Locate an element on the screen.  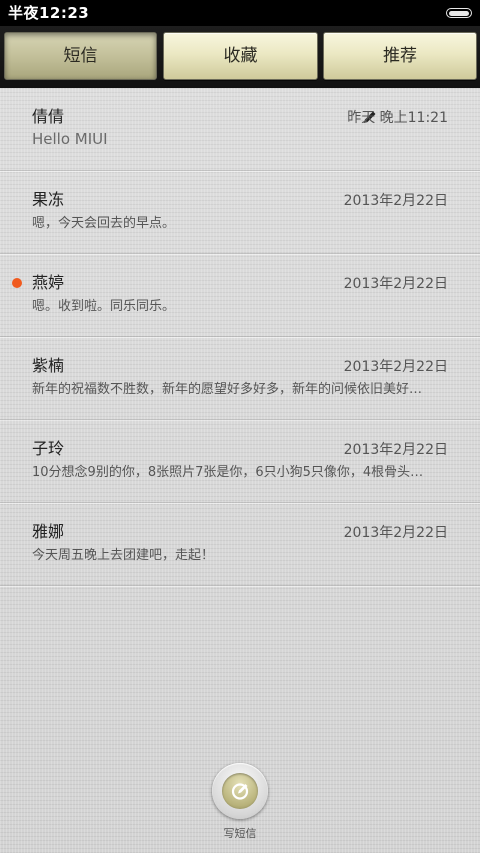
compose-button is located at coordinates (240, 791).